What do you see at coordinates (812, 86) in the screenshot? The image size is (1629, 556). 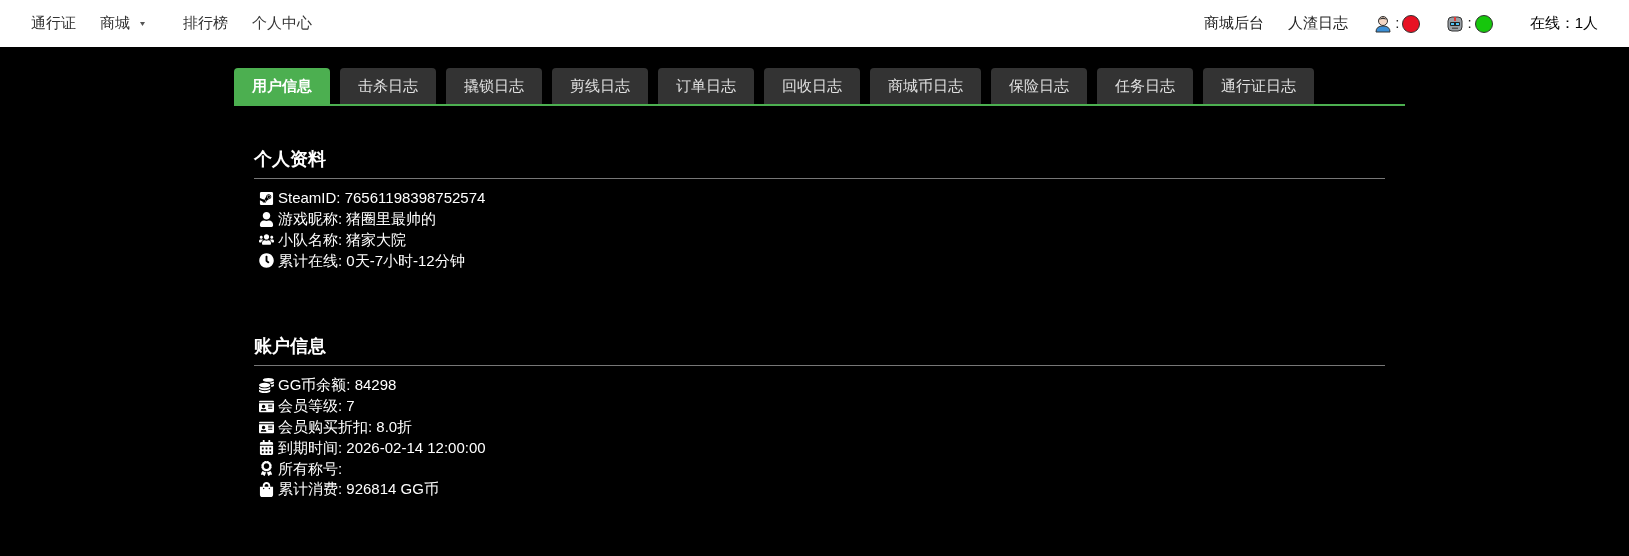 I see `tab: 回收日志` at bounding box center [812, 86].